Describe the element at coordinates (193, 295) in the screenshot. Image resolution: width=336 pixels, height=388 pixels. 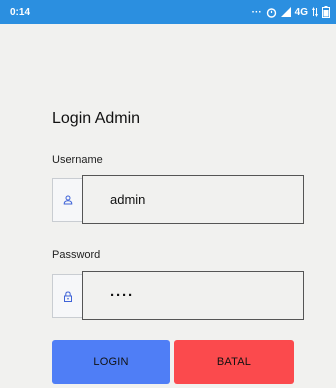
I see `password-input: ····` at that location.